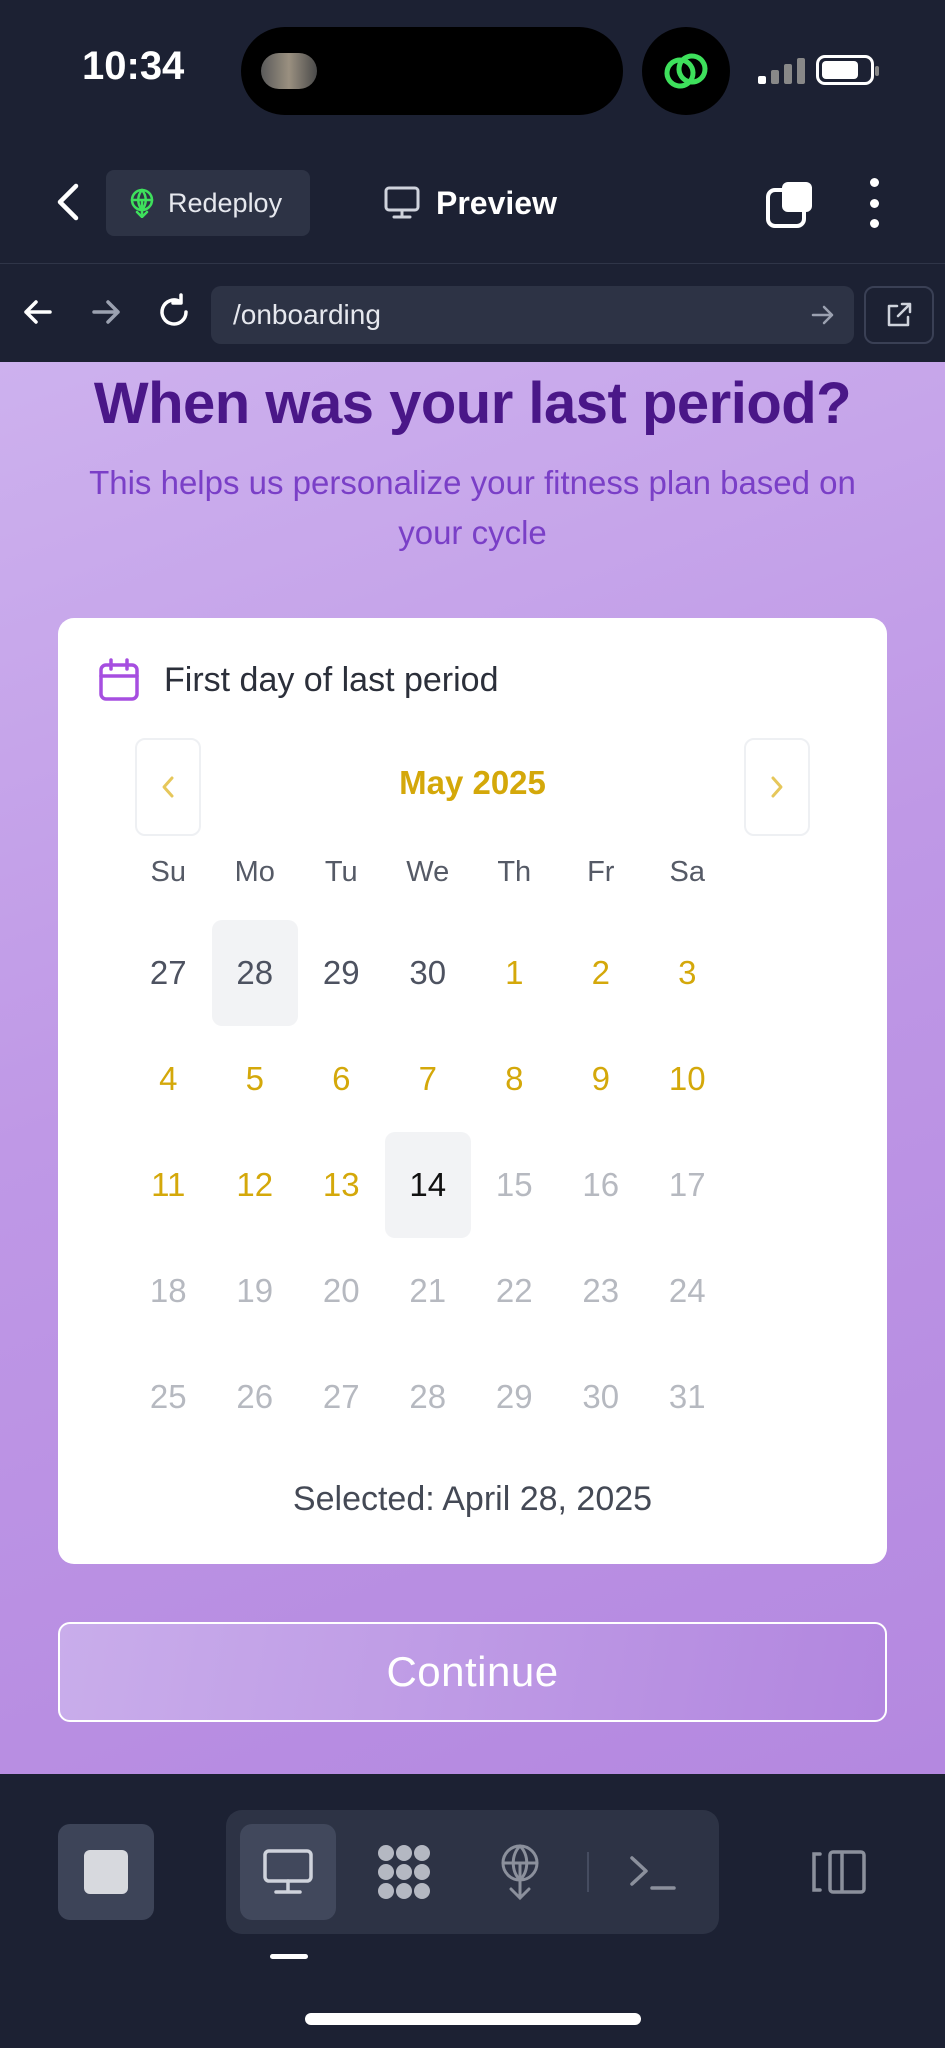  Describe the element at coordinates (168, 1079) in the screenshot. I see `calendar-day: 4` at that location.